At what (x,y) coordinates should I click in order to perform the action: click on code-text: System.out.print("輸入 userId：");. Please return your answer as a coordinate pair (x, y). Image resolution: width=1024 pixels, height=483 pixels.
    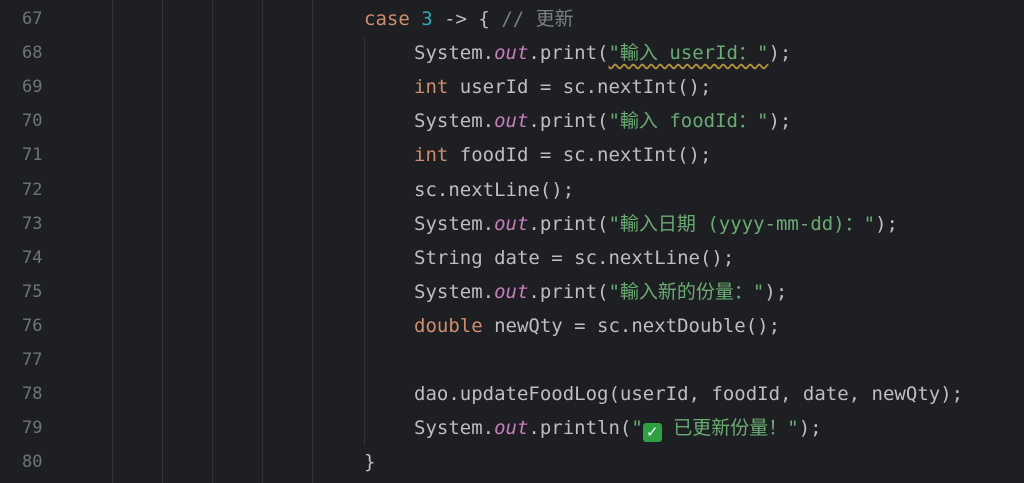
    Looking at the image, I should click on (602, 53).